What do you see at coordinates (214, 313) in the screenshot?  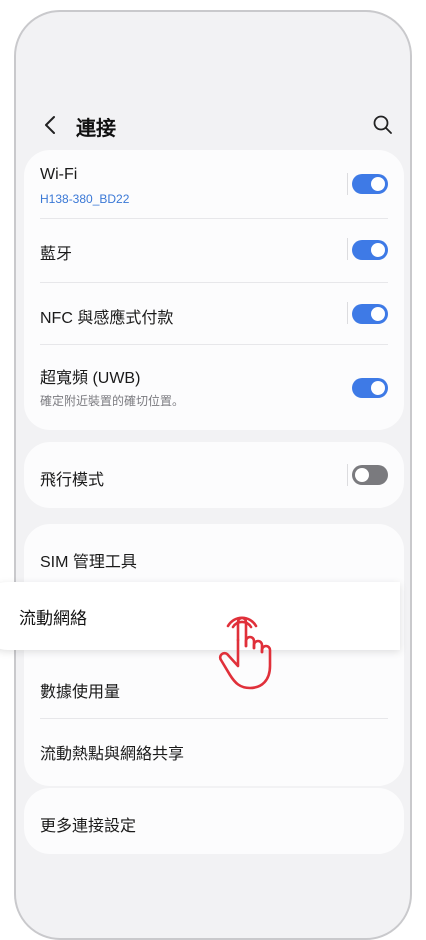 I see `nfc-row: NFC 與感應式付款` at bounding box center [214, 313].